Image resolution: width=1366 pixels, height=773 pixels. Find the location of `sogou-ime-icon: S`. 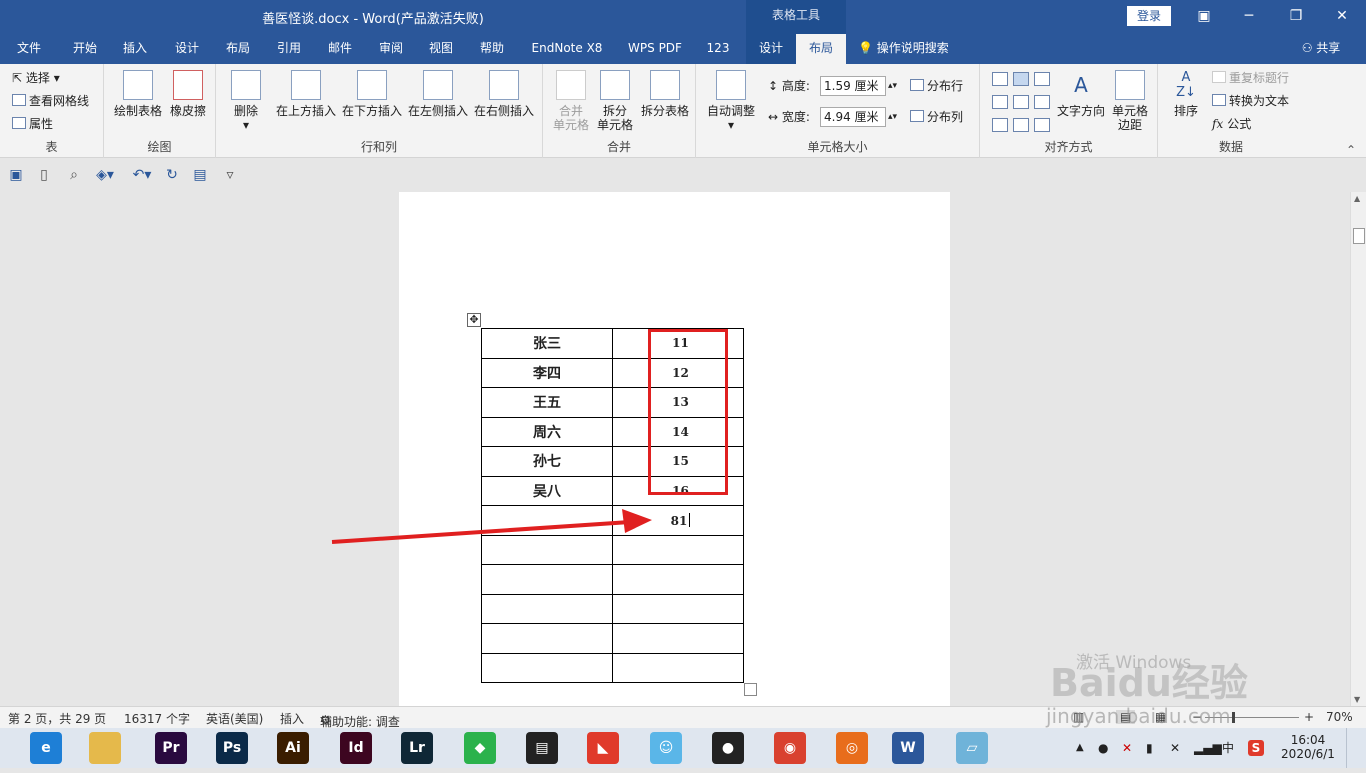

sogou-ime-icon: S is located at coordinates (1256, 748).